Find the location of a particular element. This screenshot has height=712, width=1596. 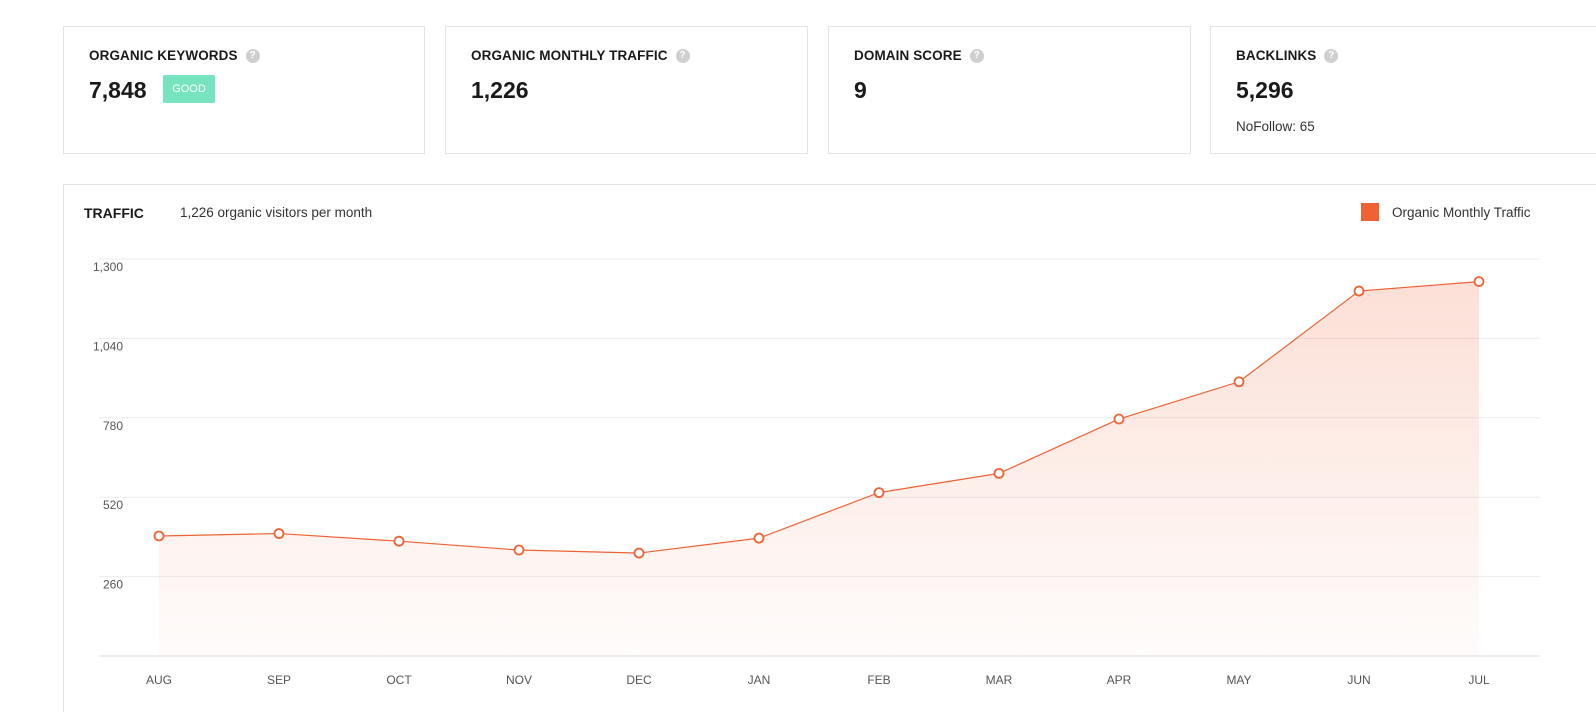

x-tick-label: JUL is located at coordinates (1479, 680).